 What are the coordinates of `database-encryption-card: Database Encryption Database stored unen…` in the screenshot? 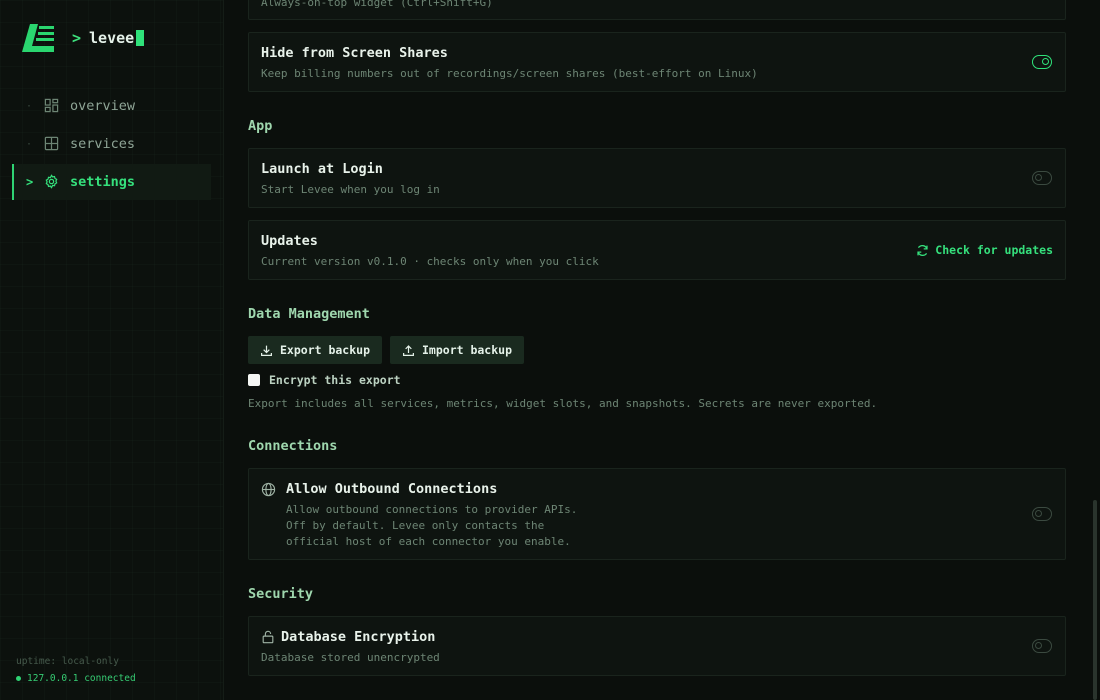 It's located at (657, 646).